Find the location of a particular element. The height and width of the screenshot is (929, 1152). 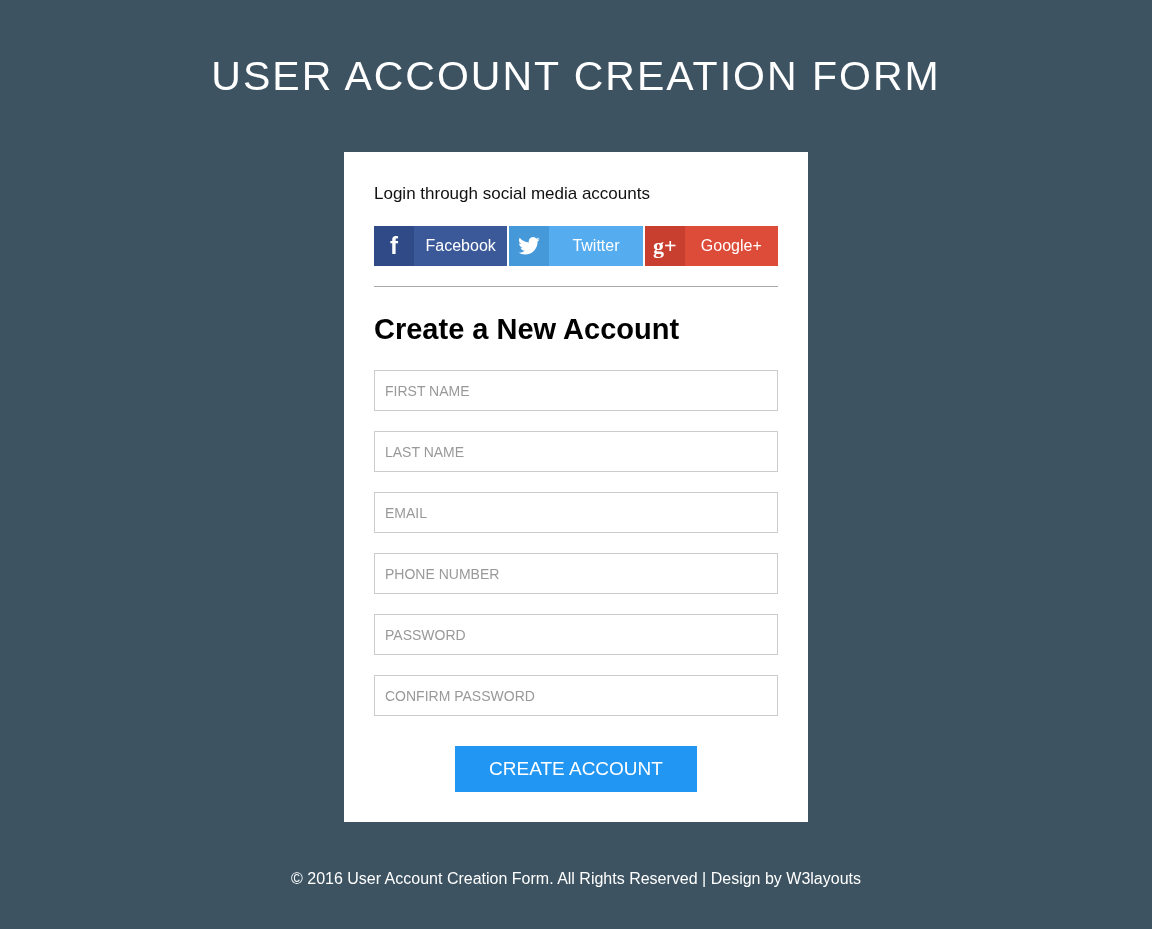

input-field: FIRST NAME is located at coordinates (576, 390).